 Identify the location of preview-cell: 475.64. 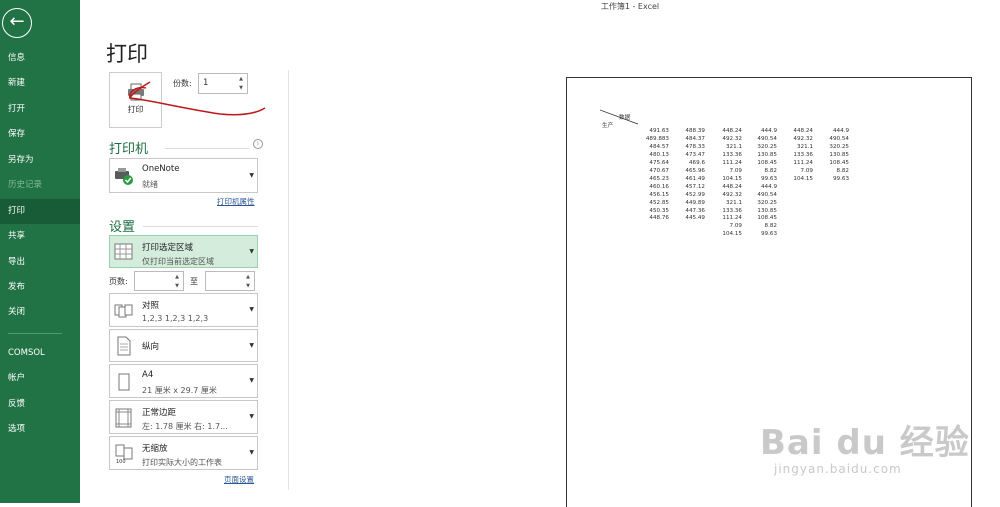
(659, 162).